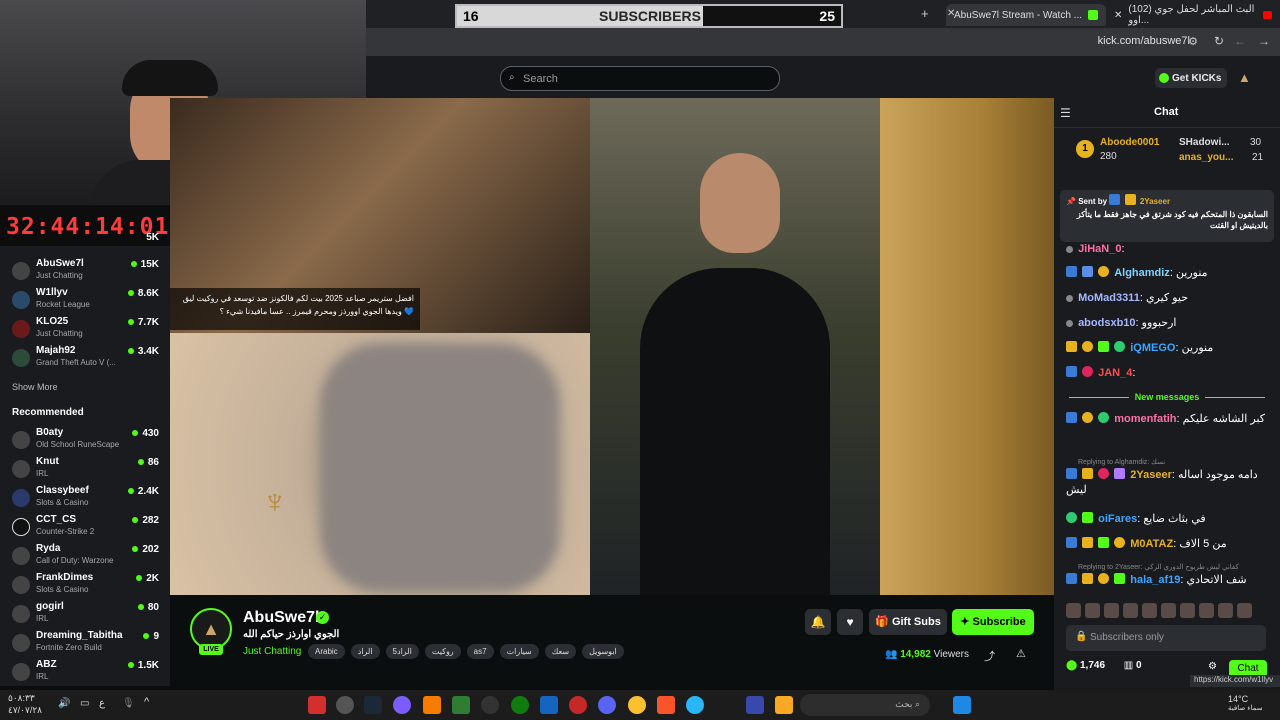 This screenshot has width=1280, height=720. I want to click on taskbar-search: بحث ⌕, so click(865, 705).